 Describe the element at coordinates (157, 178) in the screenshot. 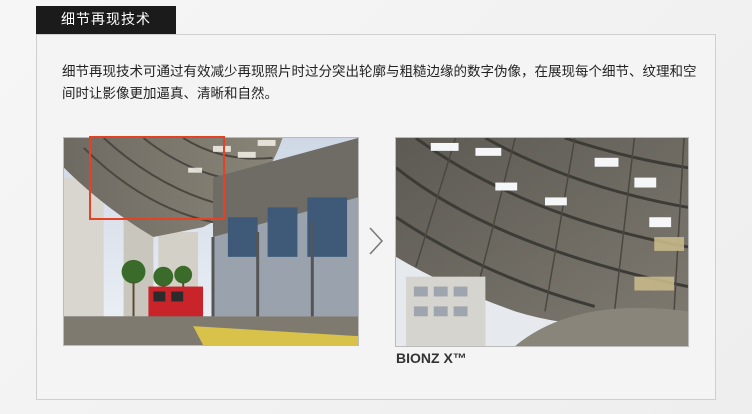

I see `zoom-region-highlight` at that location.